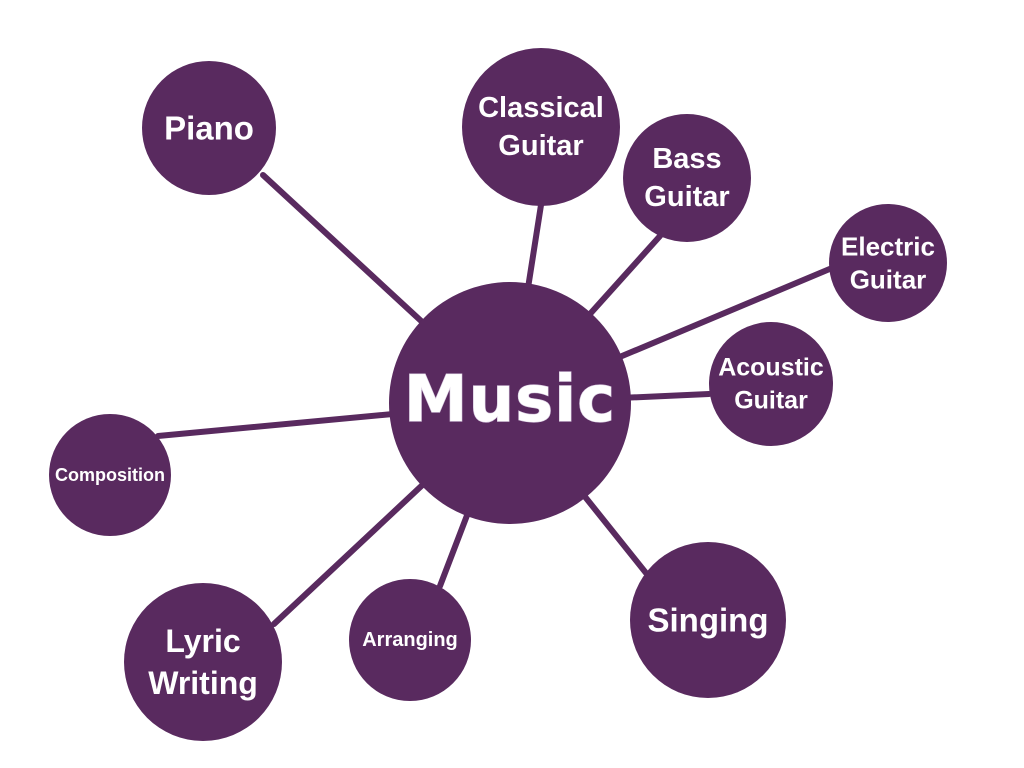 The image size is (1024, 768). What do you see at coordinates (686, 159) in the screenshot?
I see `node-label-bass-guitar: Bass` at bounding box center [686, 159].